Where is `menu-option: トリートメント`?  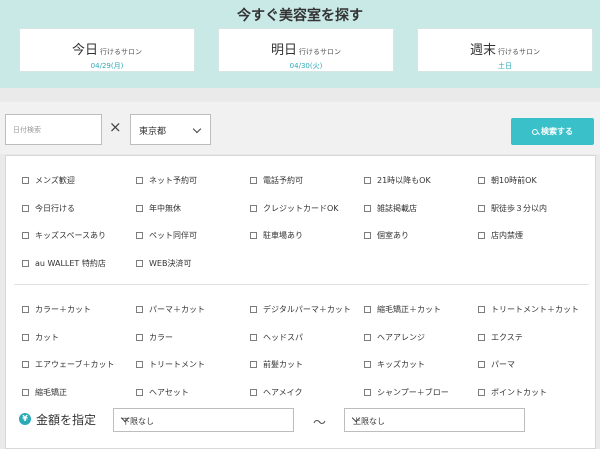
menu-option: トリートメント is located at coordinates (170, 366).